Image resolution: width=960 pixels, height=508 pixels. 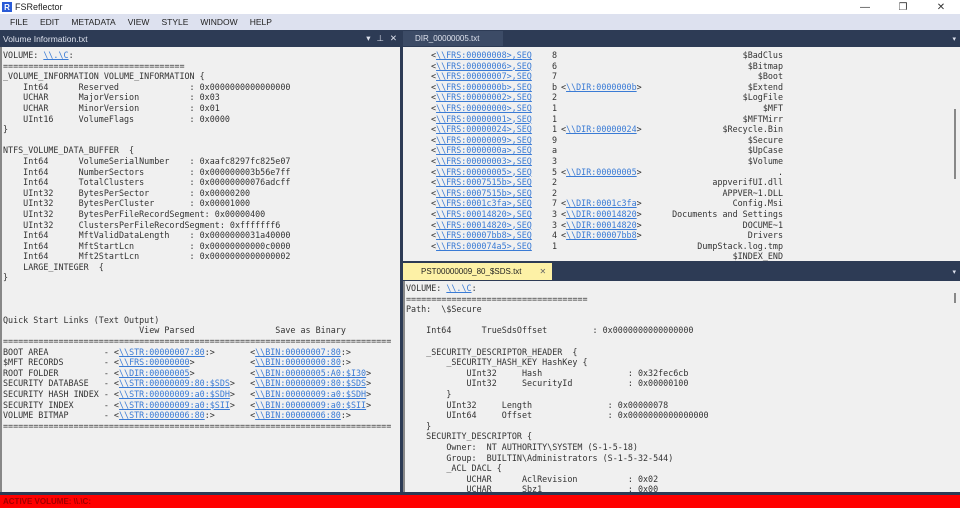 What do you see at coordinates (310, 405) in the screenshot?
I see `path-link: \\BIN:00000009:a0:$SII` at bounding box center [310, 405].